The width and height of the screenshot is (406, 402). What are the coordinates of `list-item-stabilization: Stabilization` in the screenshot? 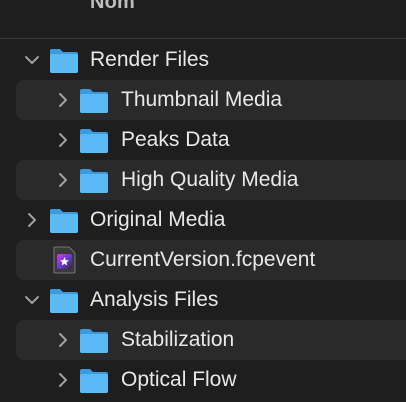 It's located at (203, 340).